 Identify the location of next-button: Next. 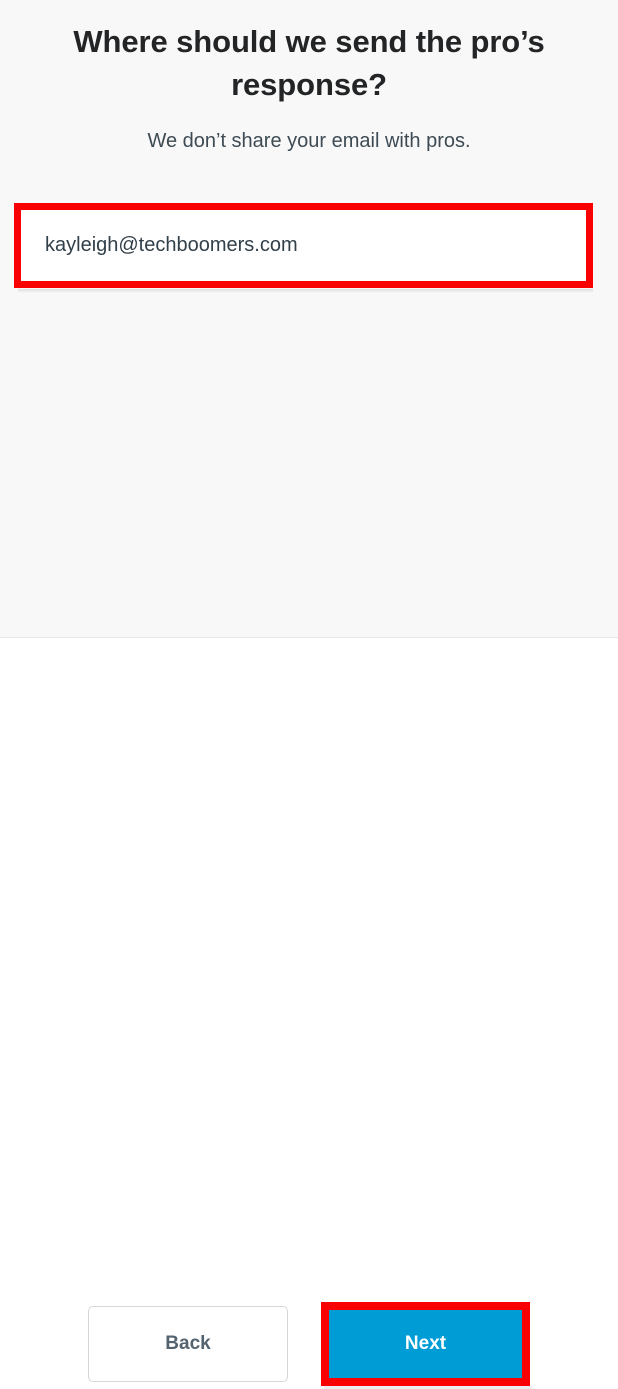
(425, 1344).